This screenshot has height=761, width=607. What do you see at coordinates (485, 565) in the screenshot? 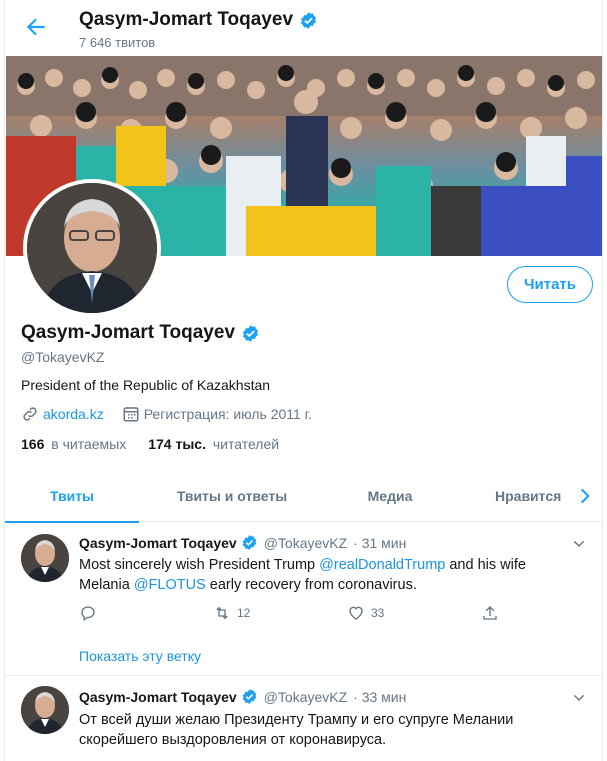
I see `tweet-text-part: and his wife` at bounding box center [485, 565].